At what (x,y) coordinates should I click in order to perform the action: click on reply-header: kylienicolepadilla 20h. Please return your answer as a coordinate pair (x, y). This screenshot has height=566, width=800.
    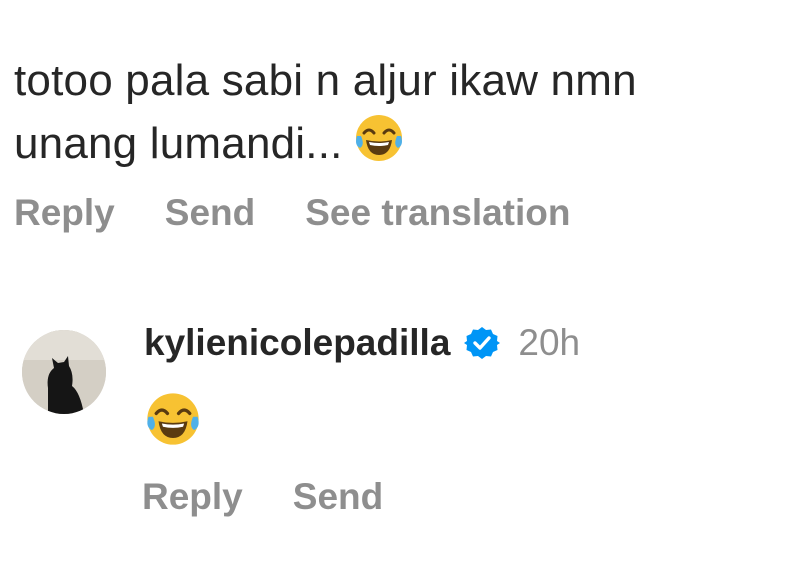
    Looking at the image, I should click on (362, 343).